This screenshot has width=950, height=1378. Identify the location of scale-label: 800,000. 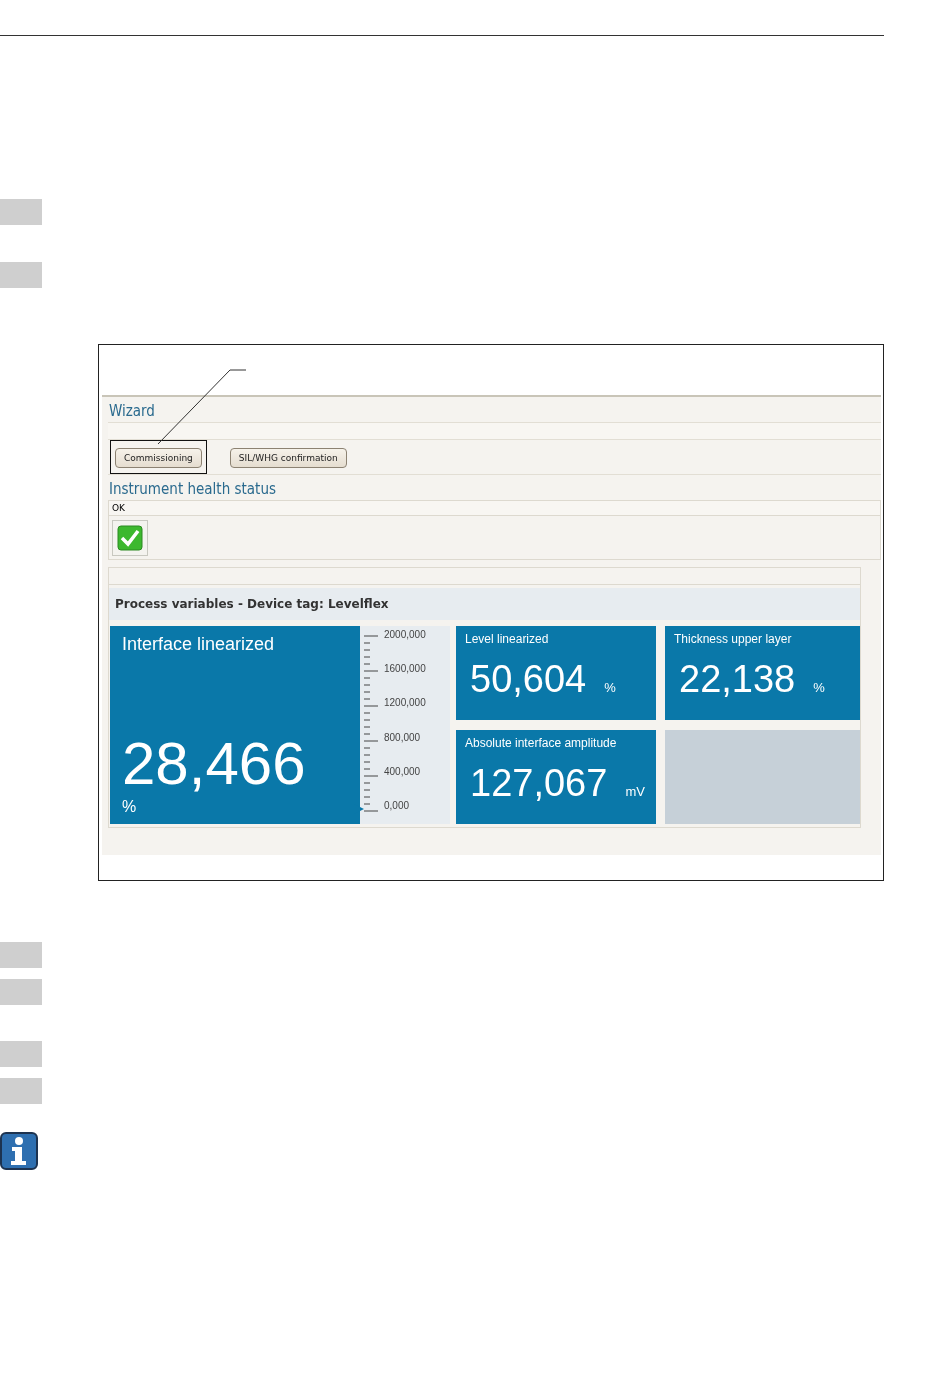
(403, 737).